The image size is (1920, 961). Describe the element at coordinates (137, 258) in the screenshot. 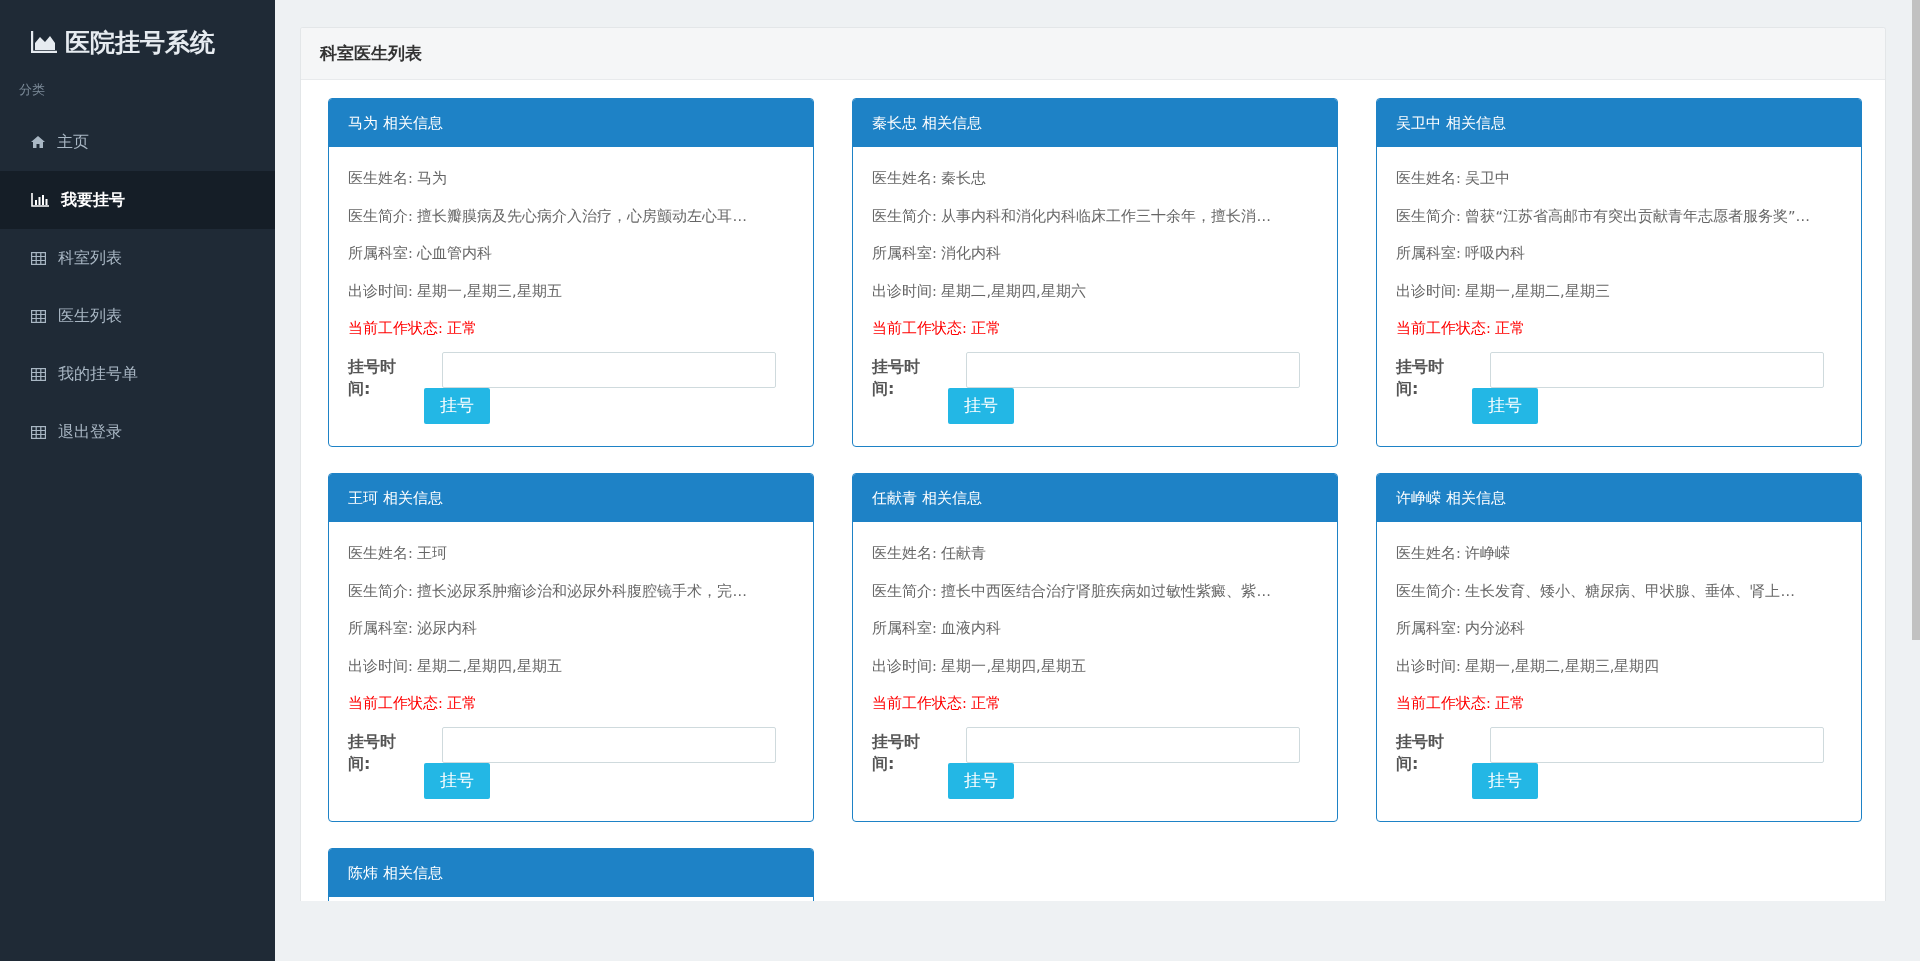

I see `nav-item: 科室列表` at that location.